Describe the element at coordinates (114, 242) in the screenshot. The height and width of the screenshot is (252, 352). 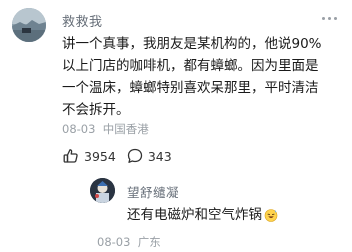
I see `reply-date: 08-03` at that location.